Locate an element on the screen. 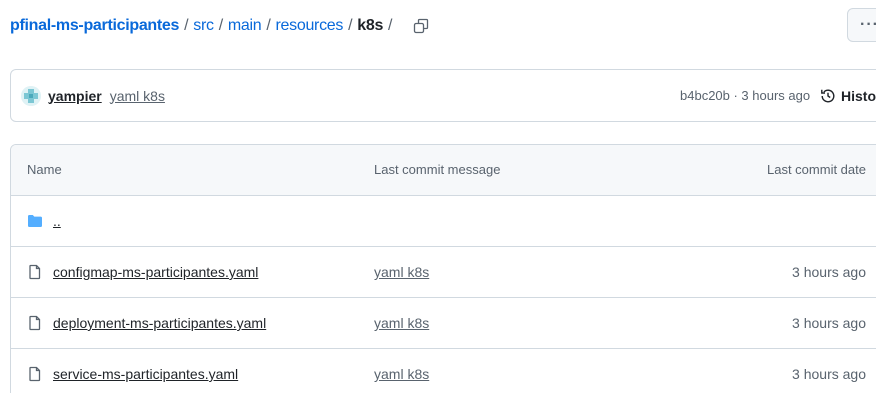 The width and height of the screenshot is (876, 393). file-name-cell: configmap-ms-participantes.yaml is located at coordinates (142, 272).